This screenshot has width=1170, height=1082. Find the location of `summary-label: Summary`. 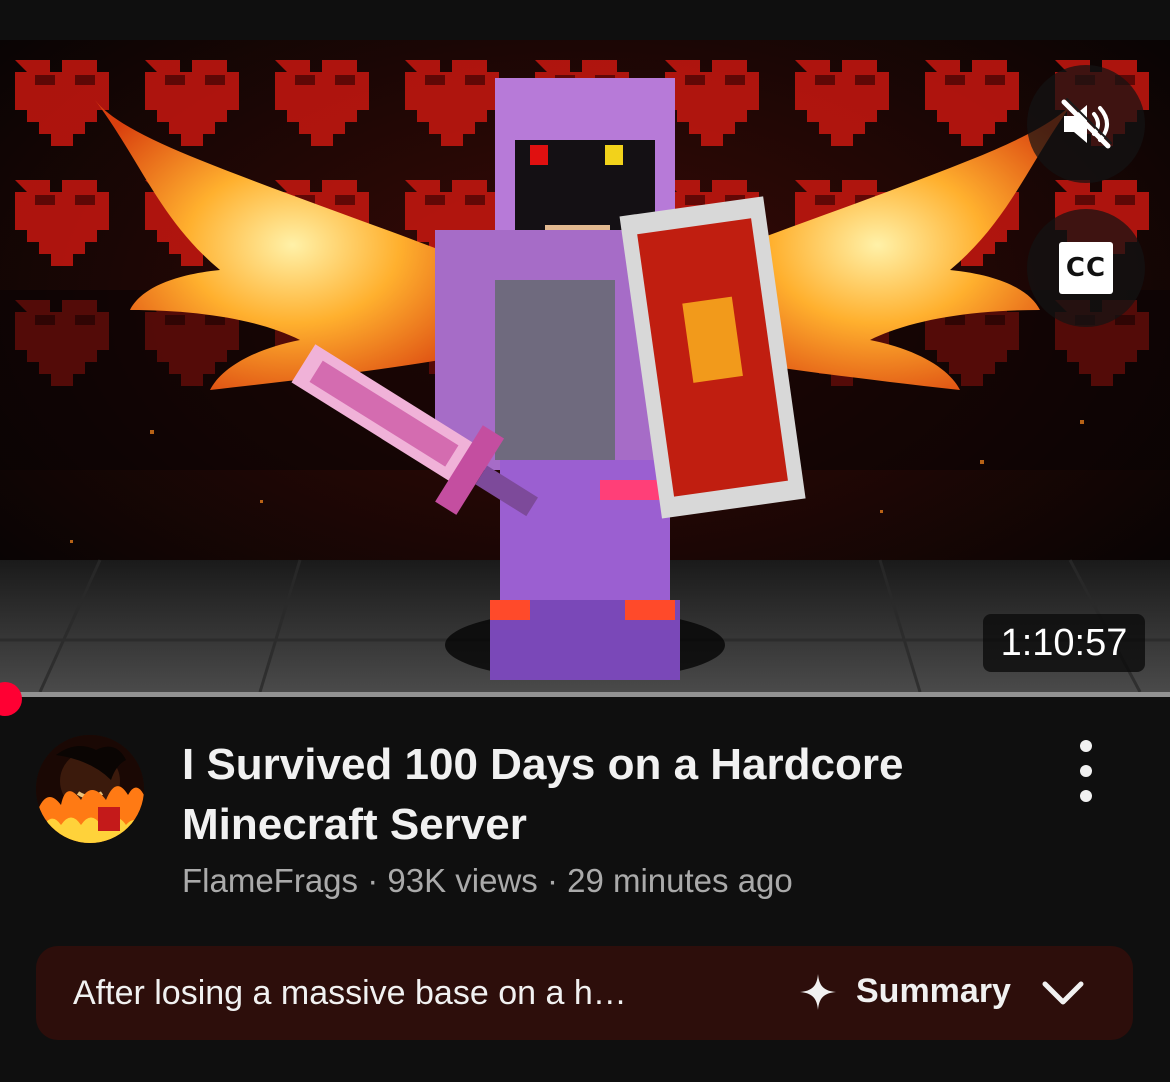

summary-label: Summary is located at coordinates (933, 991).